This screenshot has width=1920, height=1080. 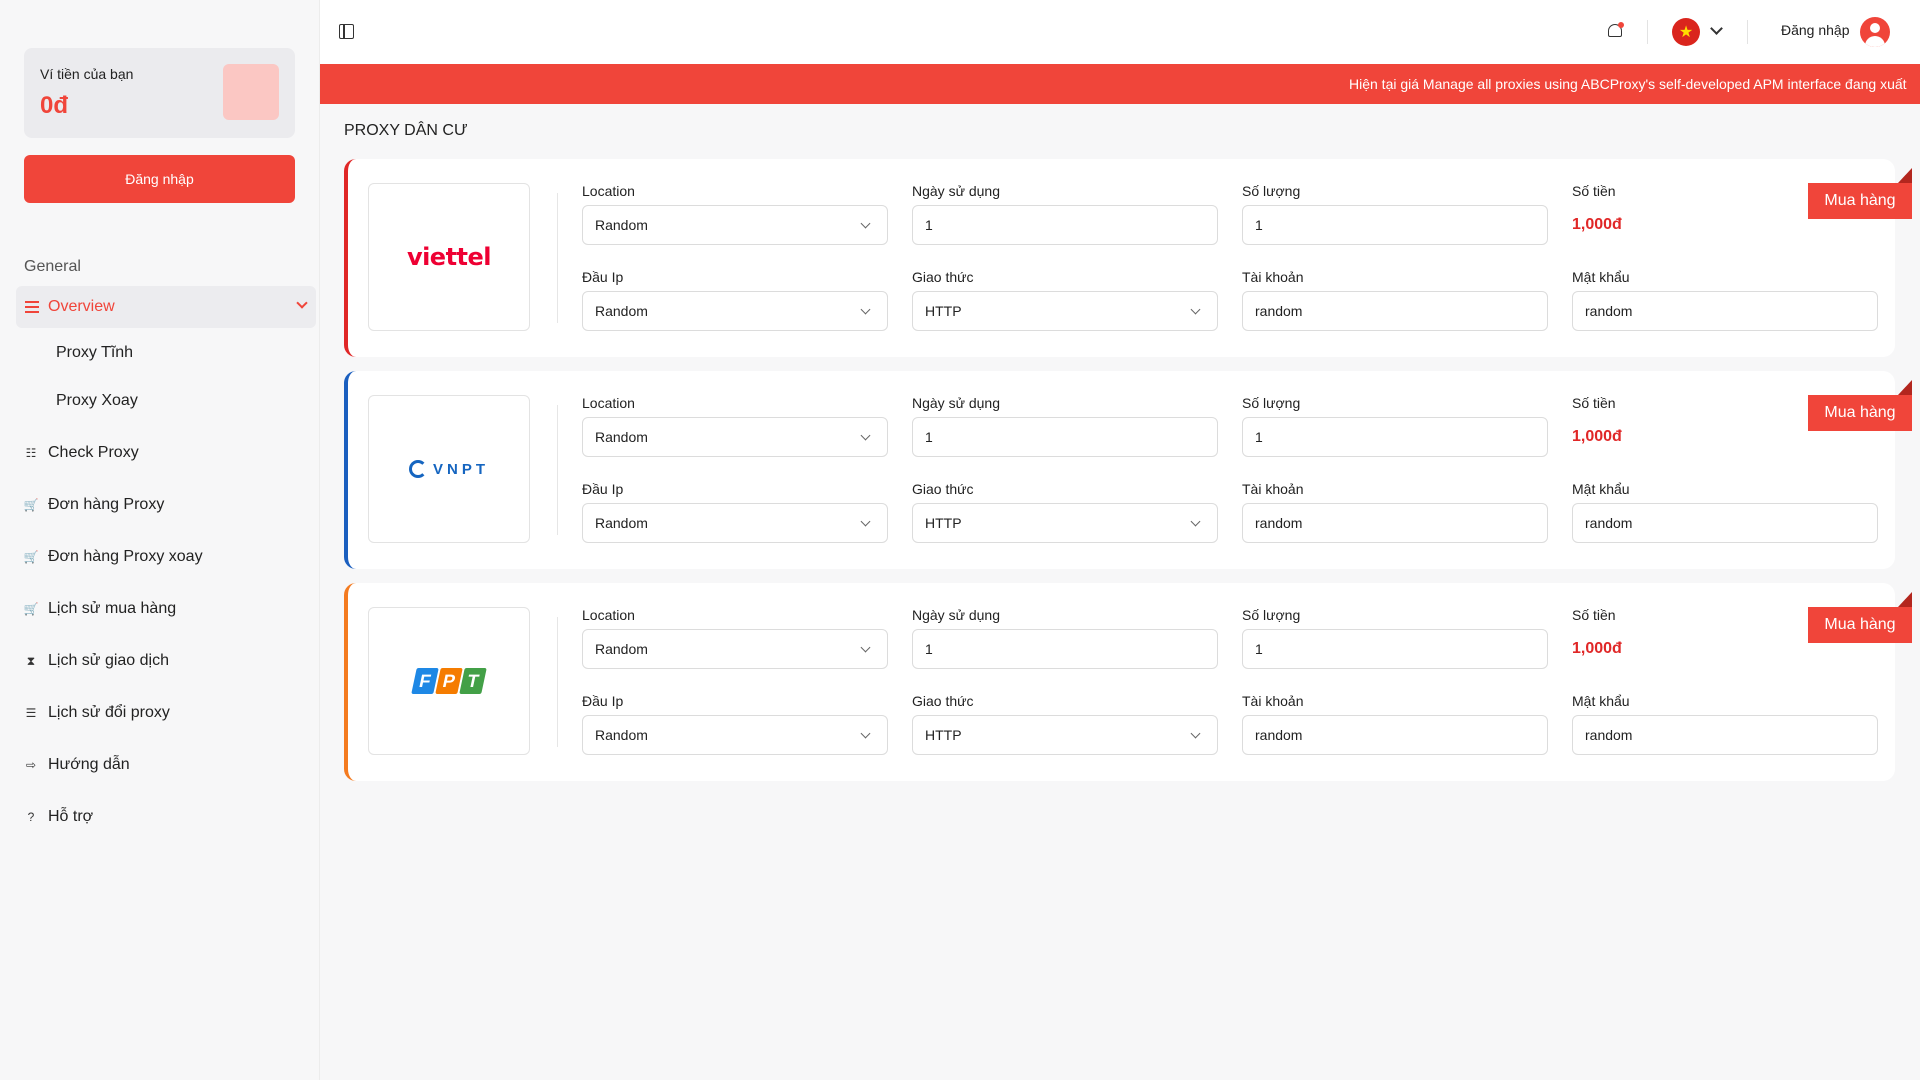 What do you see at coordinates (1686, 32) in the screenshot?
I see `vietnam-flag-icon: ★` at bounding box center [1686, 32].